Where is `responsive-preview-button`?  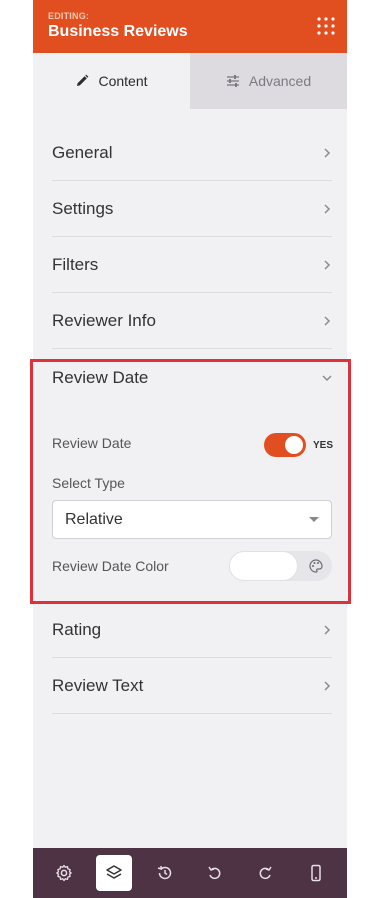
responsive-preview-button is located at coordinates (316, 873).